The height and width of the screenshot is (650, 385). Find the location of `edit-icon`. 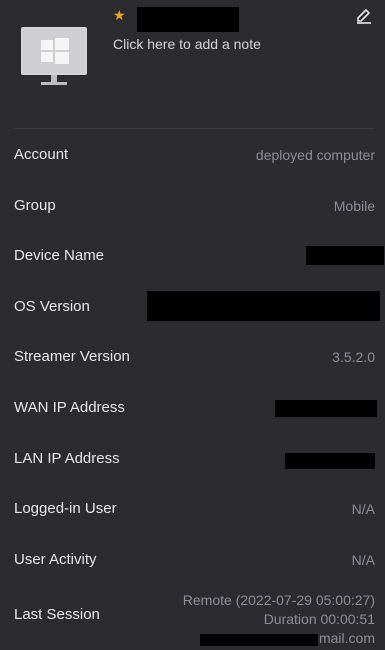

edit-icon is located at coordinates (364, 15).